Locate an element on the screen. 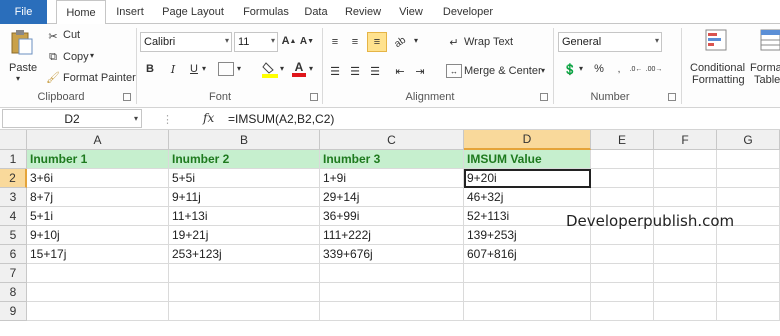 The height and width of the screenshot is (336, 780). row-header-4: 4 is located at coordinates (13, 216).